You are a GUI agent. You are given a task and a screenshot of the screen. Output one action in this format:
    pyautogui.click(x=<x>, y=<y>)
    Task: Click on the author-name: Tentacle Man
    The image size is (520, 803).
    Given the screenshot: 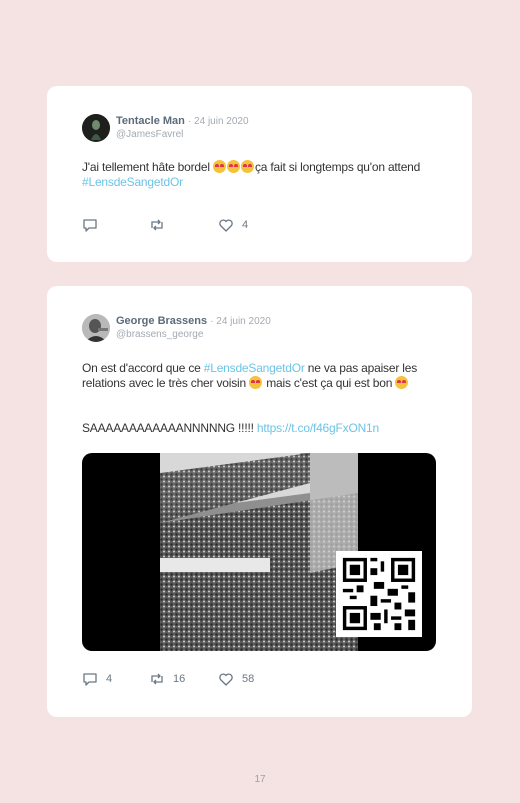 What is the action you would take?
    pyautogui.click(x=150, y=121)
    